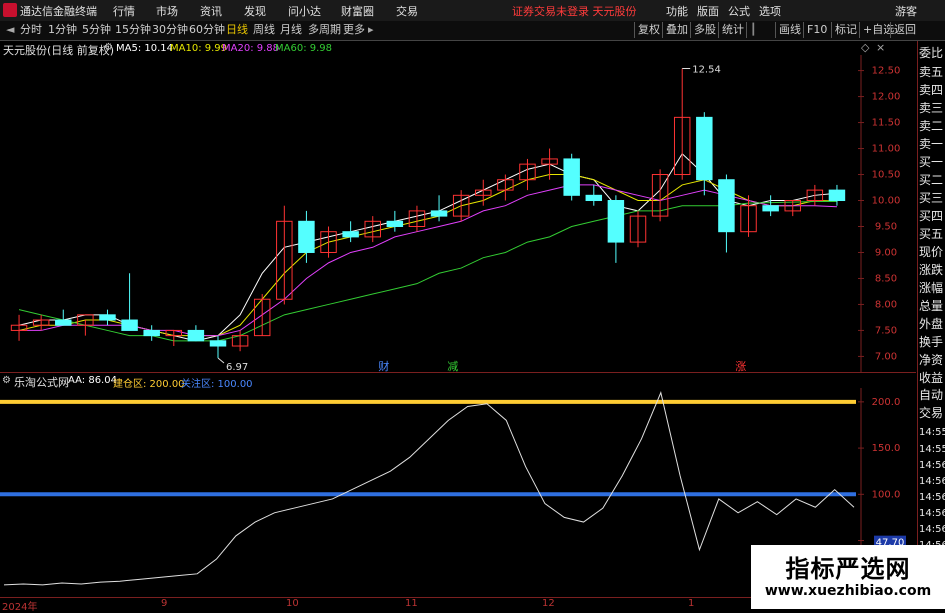 The height and width of the screenshot is (613, 945). What do you see at coordinates (124, 11) in the screenshot?
I see `menu-quotes: 行情` at bounding box center [124, 11].